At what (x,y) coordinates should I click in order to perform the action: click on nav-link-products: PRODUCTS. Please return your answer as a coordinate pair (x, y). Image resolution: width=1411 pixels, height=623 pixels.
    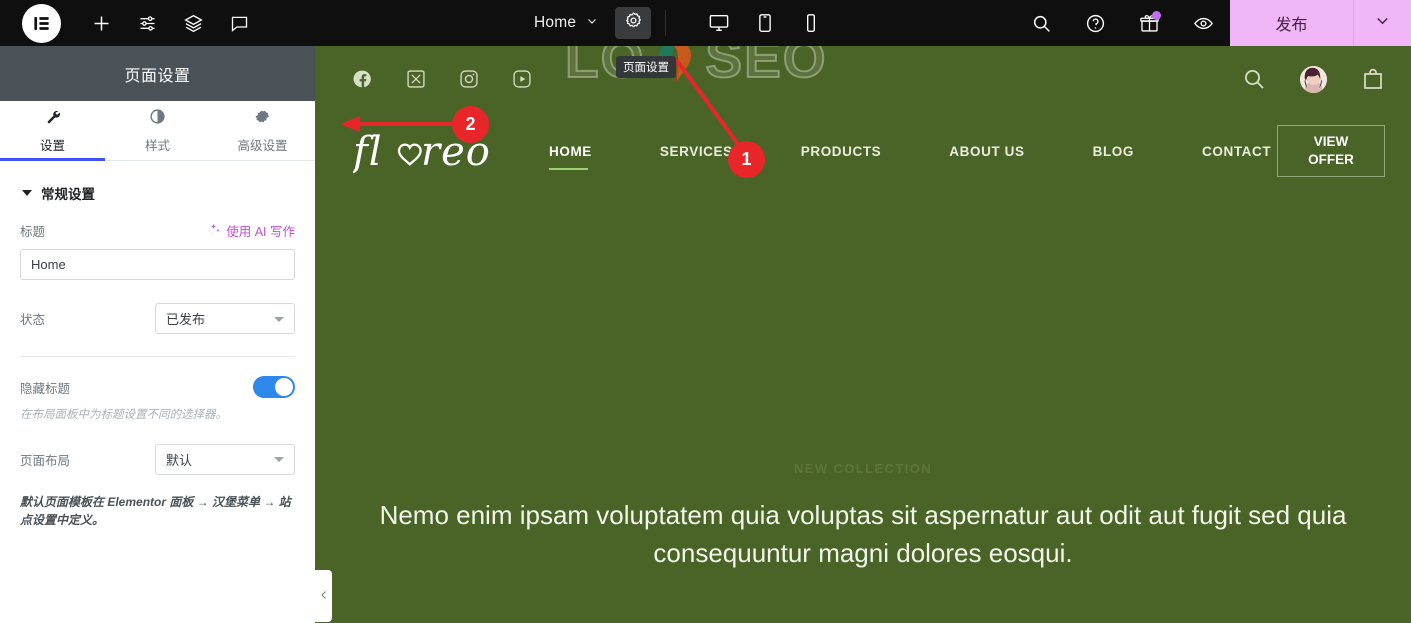
    Looking at the image, I should click on (841, 151).